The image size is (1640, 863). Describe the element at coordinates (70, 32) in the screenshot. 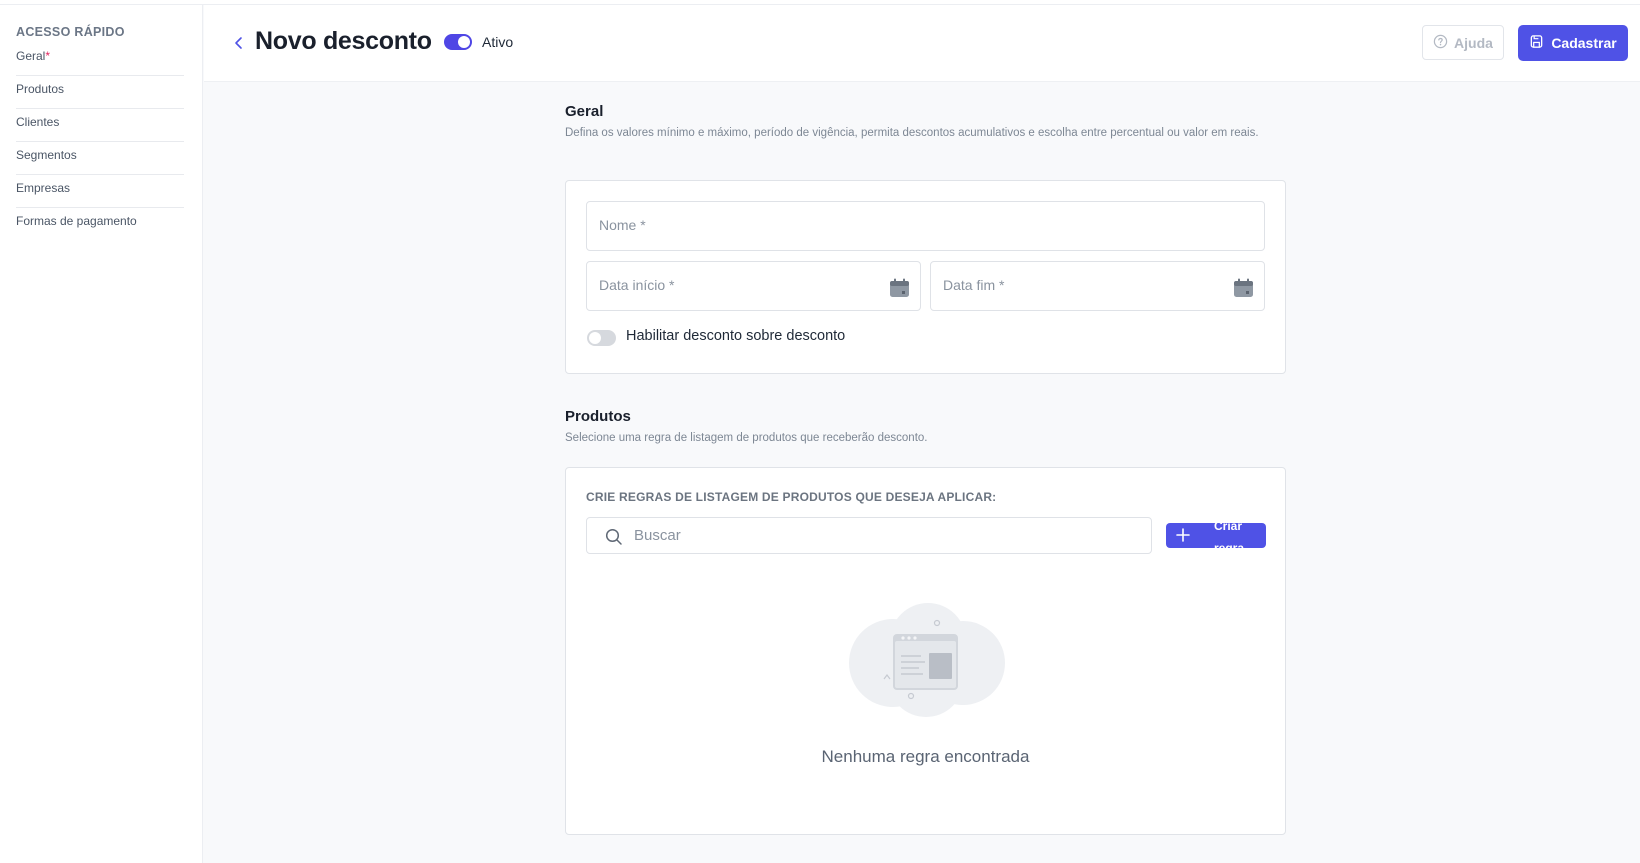

I see `sidebar-heading: ACESSO RÁPIDO` at that location.